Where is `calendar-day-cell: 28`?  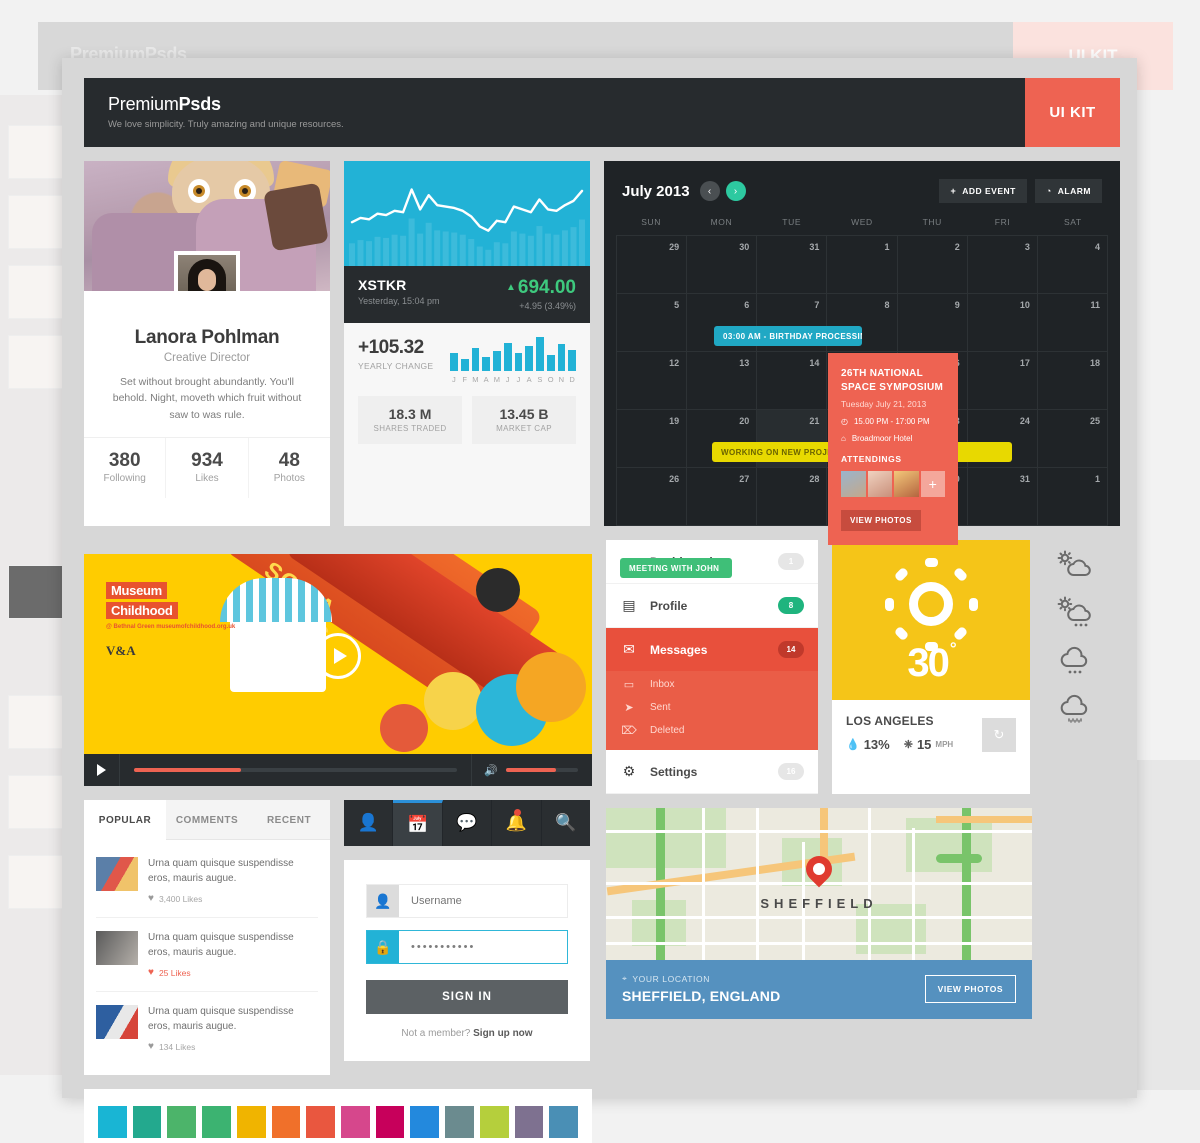 calendar-day-cell: 28 is located at coordinates (792, 497).